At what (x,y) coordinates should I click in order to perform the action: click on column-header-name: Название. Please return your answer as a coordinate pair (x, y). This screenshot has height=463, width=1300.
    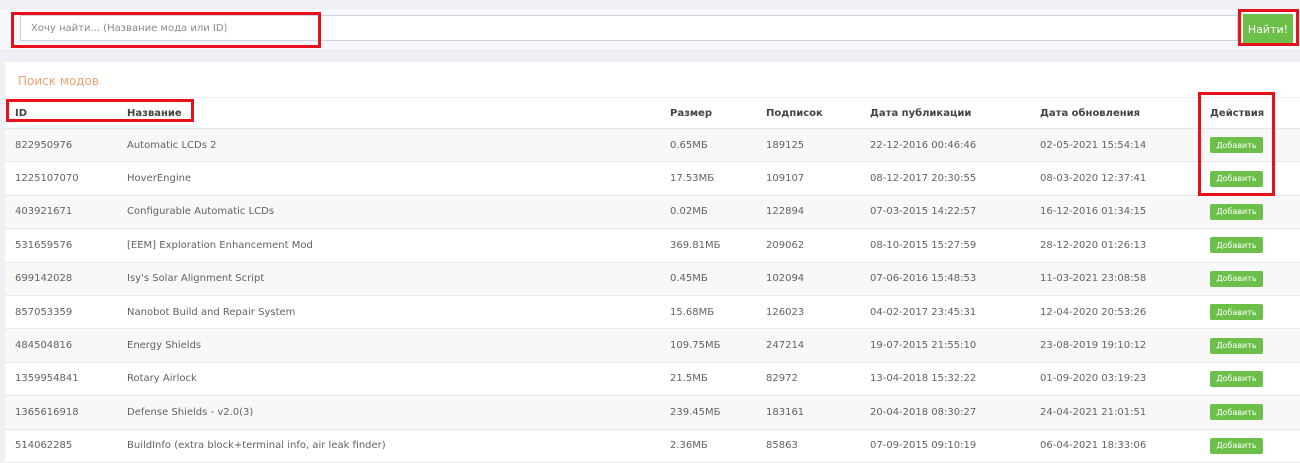
    Looking at the image, I should click on (154, 113).